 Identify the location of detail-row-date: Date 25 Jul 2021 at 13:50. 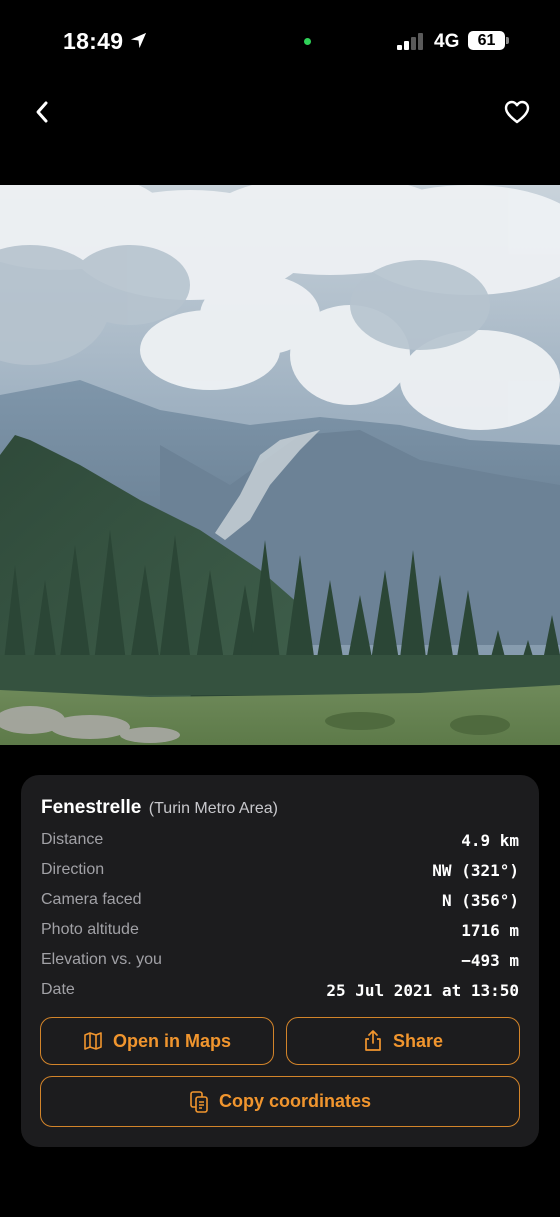
(280, 992).